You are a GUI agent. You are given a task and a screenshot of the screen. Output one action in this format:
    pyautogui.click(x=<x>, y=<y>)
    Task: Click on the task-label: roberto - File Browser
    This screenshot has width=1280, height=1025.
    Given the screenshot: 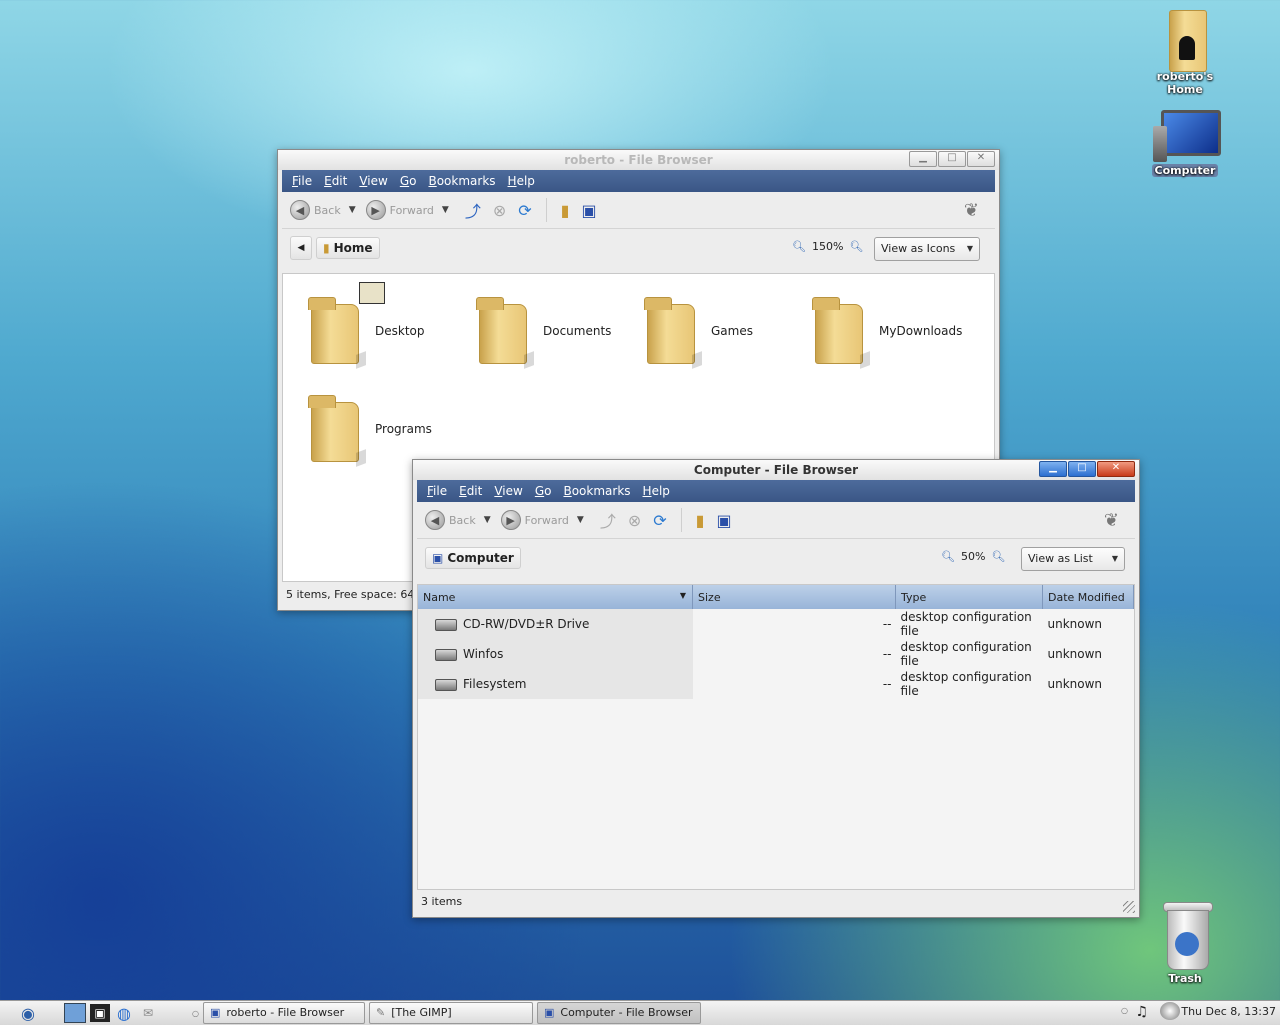 What is the action you would take?
    pyautogui.click(x=285, y=1012)
    